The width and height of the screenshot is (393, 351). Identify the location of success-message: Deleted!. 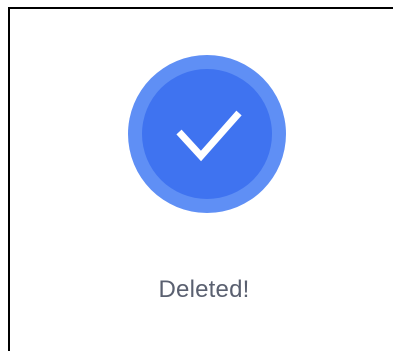
(204, 289).